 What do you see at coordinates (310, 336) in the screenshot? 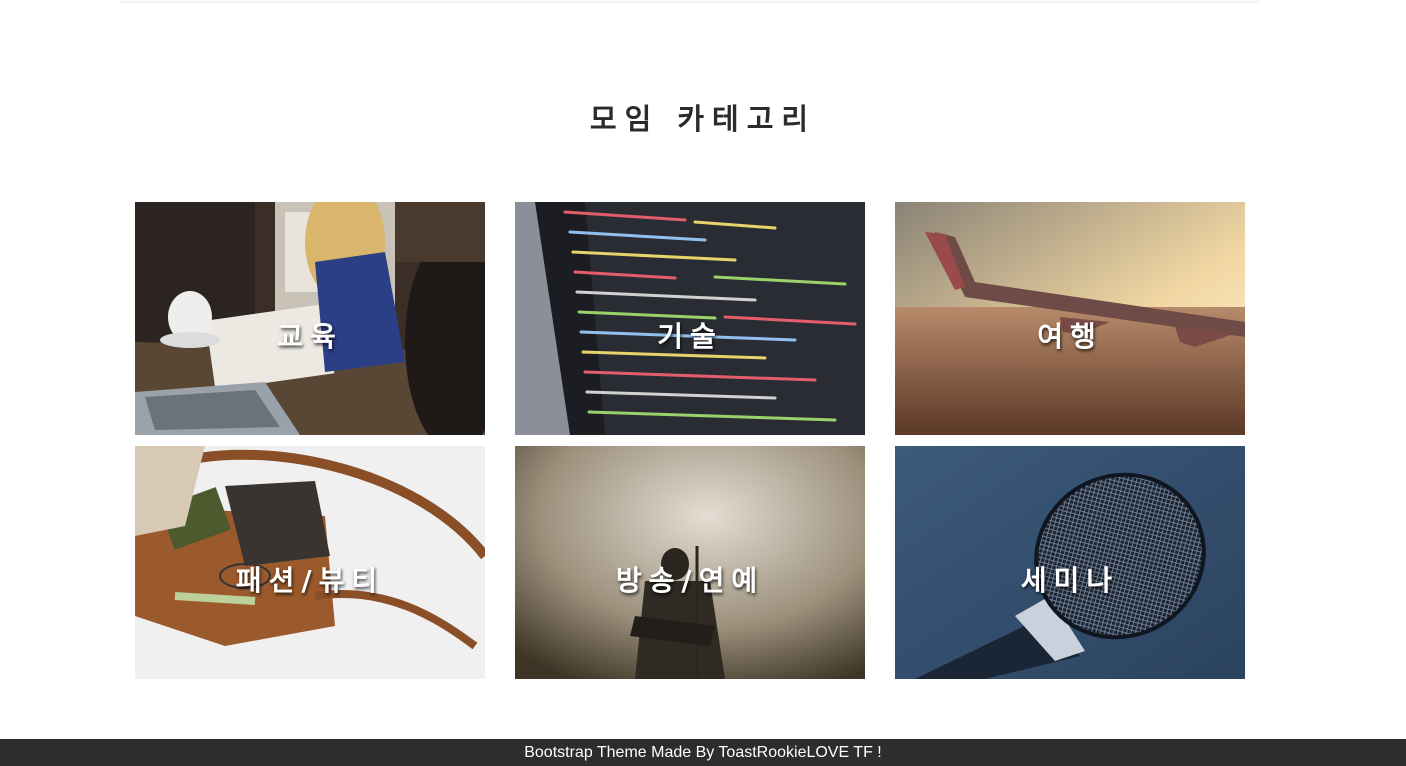
I see `category-label: 교육` at bounding box center [310, 336].